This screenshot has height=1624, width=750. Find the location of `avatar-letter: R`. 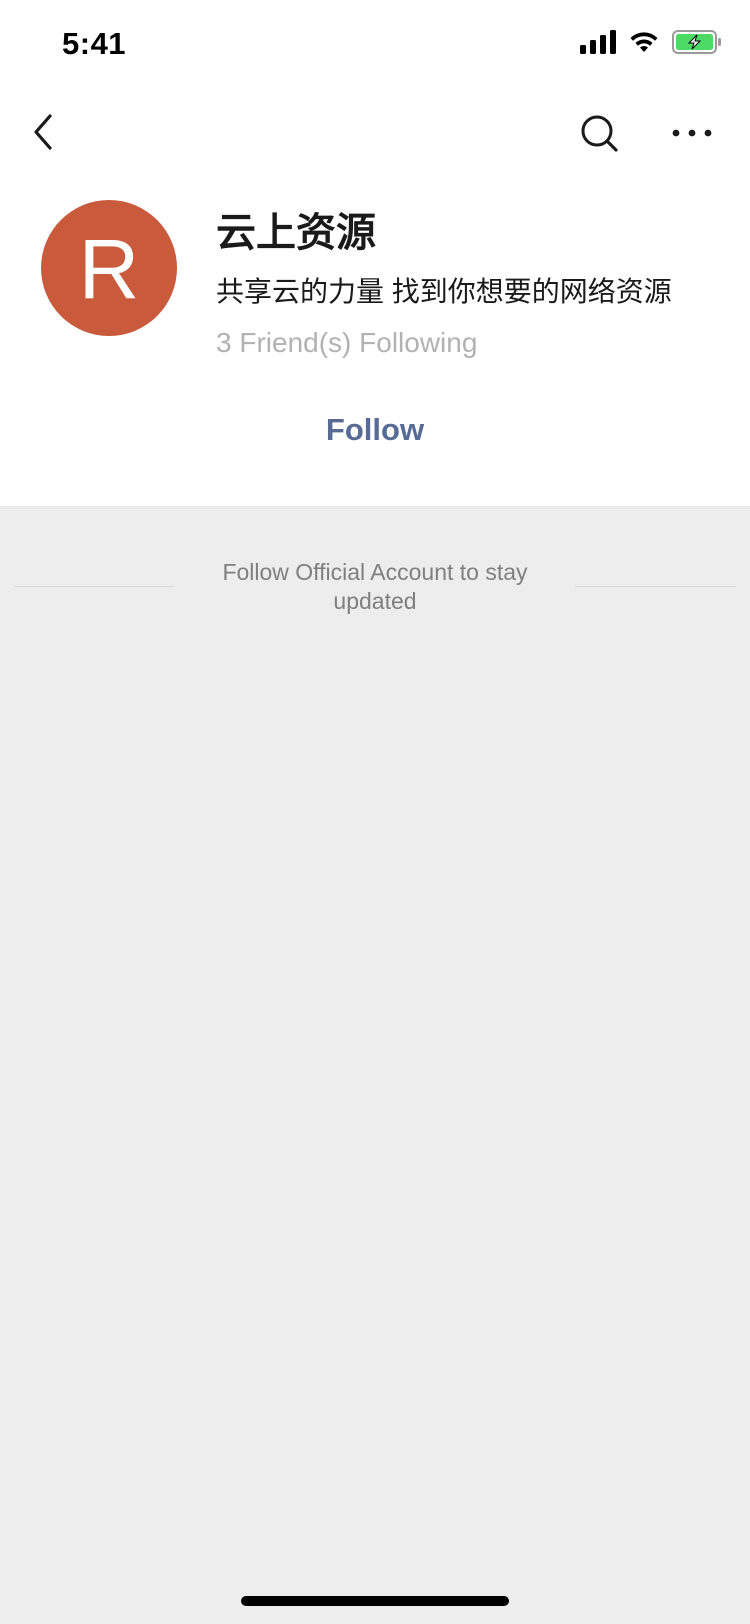

avatar-letter: R is located at coordinates (109, 269).